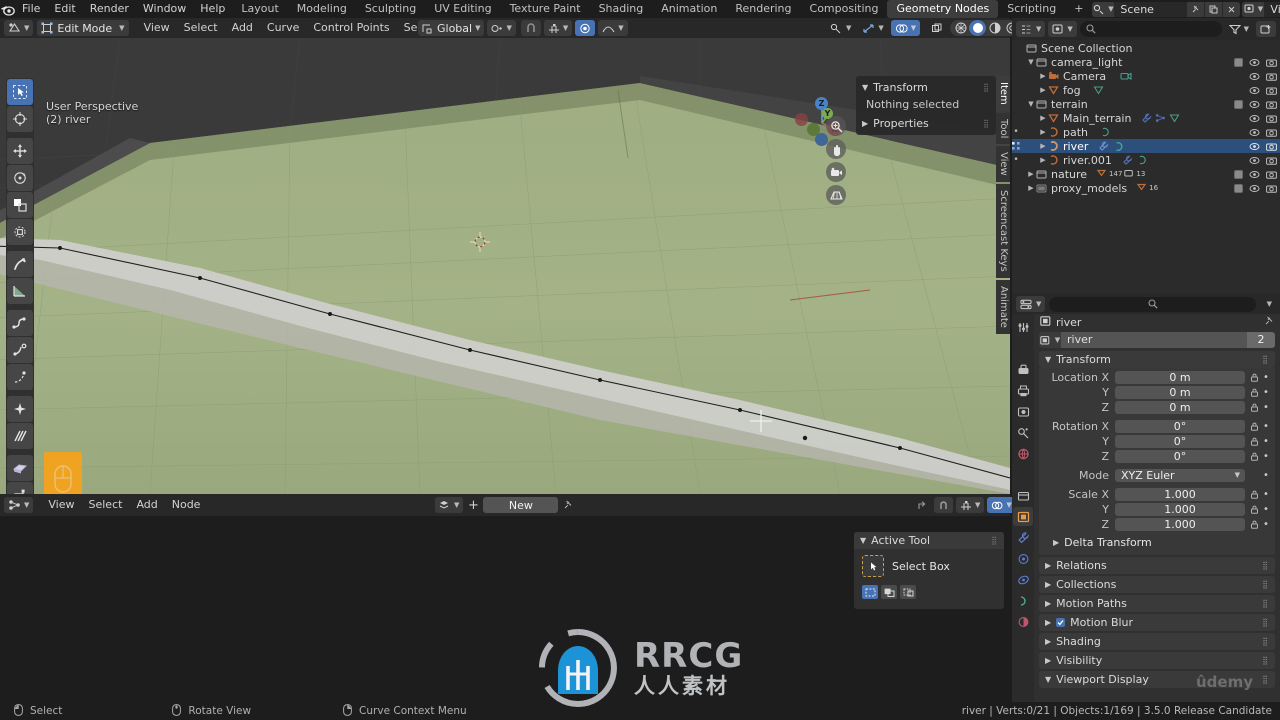 The width and height of the screenshot is (1280, 720). I want to click on panel-motion-blur: ▶ Motion Blur ⣿, so click(1157, 622).